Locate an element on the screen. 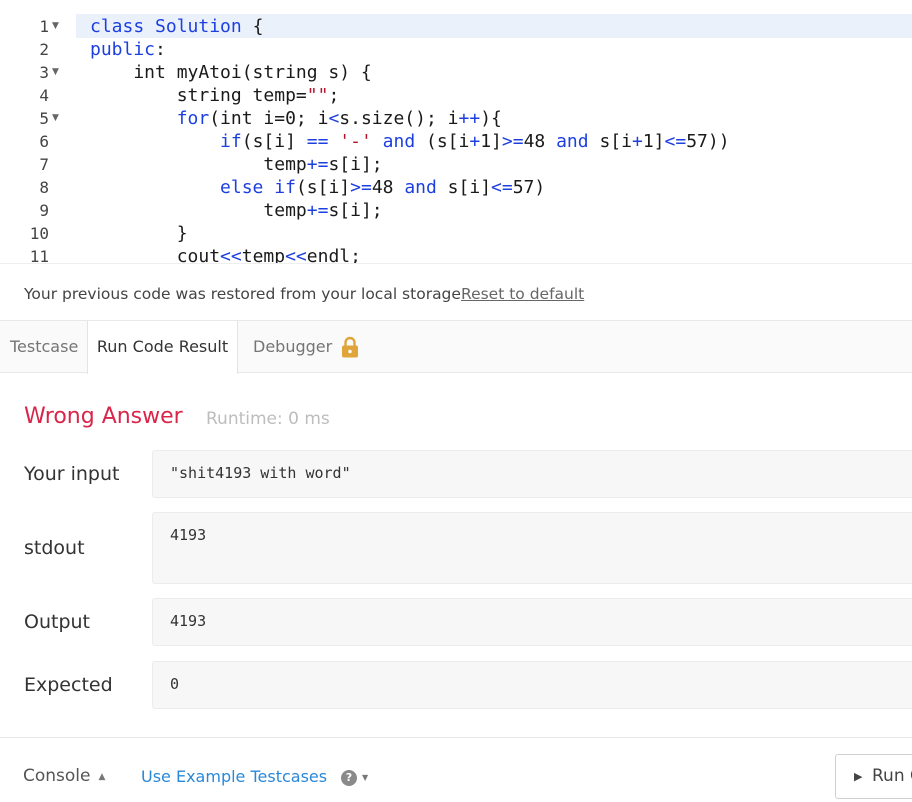 The image size is (912, 802). console-toggle-button: Console ▲ is located at coordinates (64, 776).